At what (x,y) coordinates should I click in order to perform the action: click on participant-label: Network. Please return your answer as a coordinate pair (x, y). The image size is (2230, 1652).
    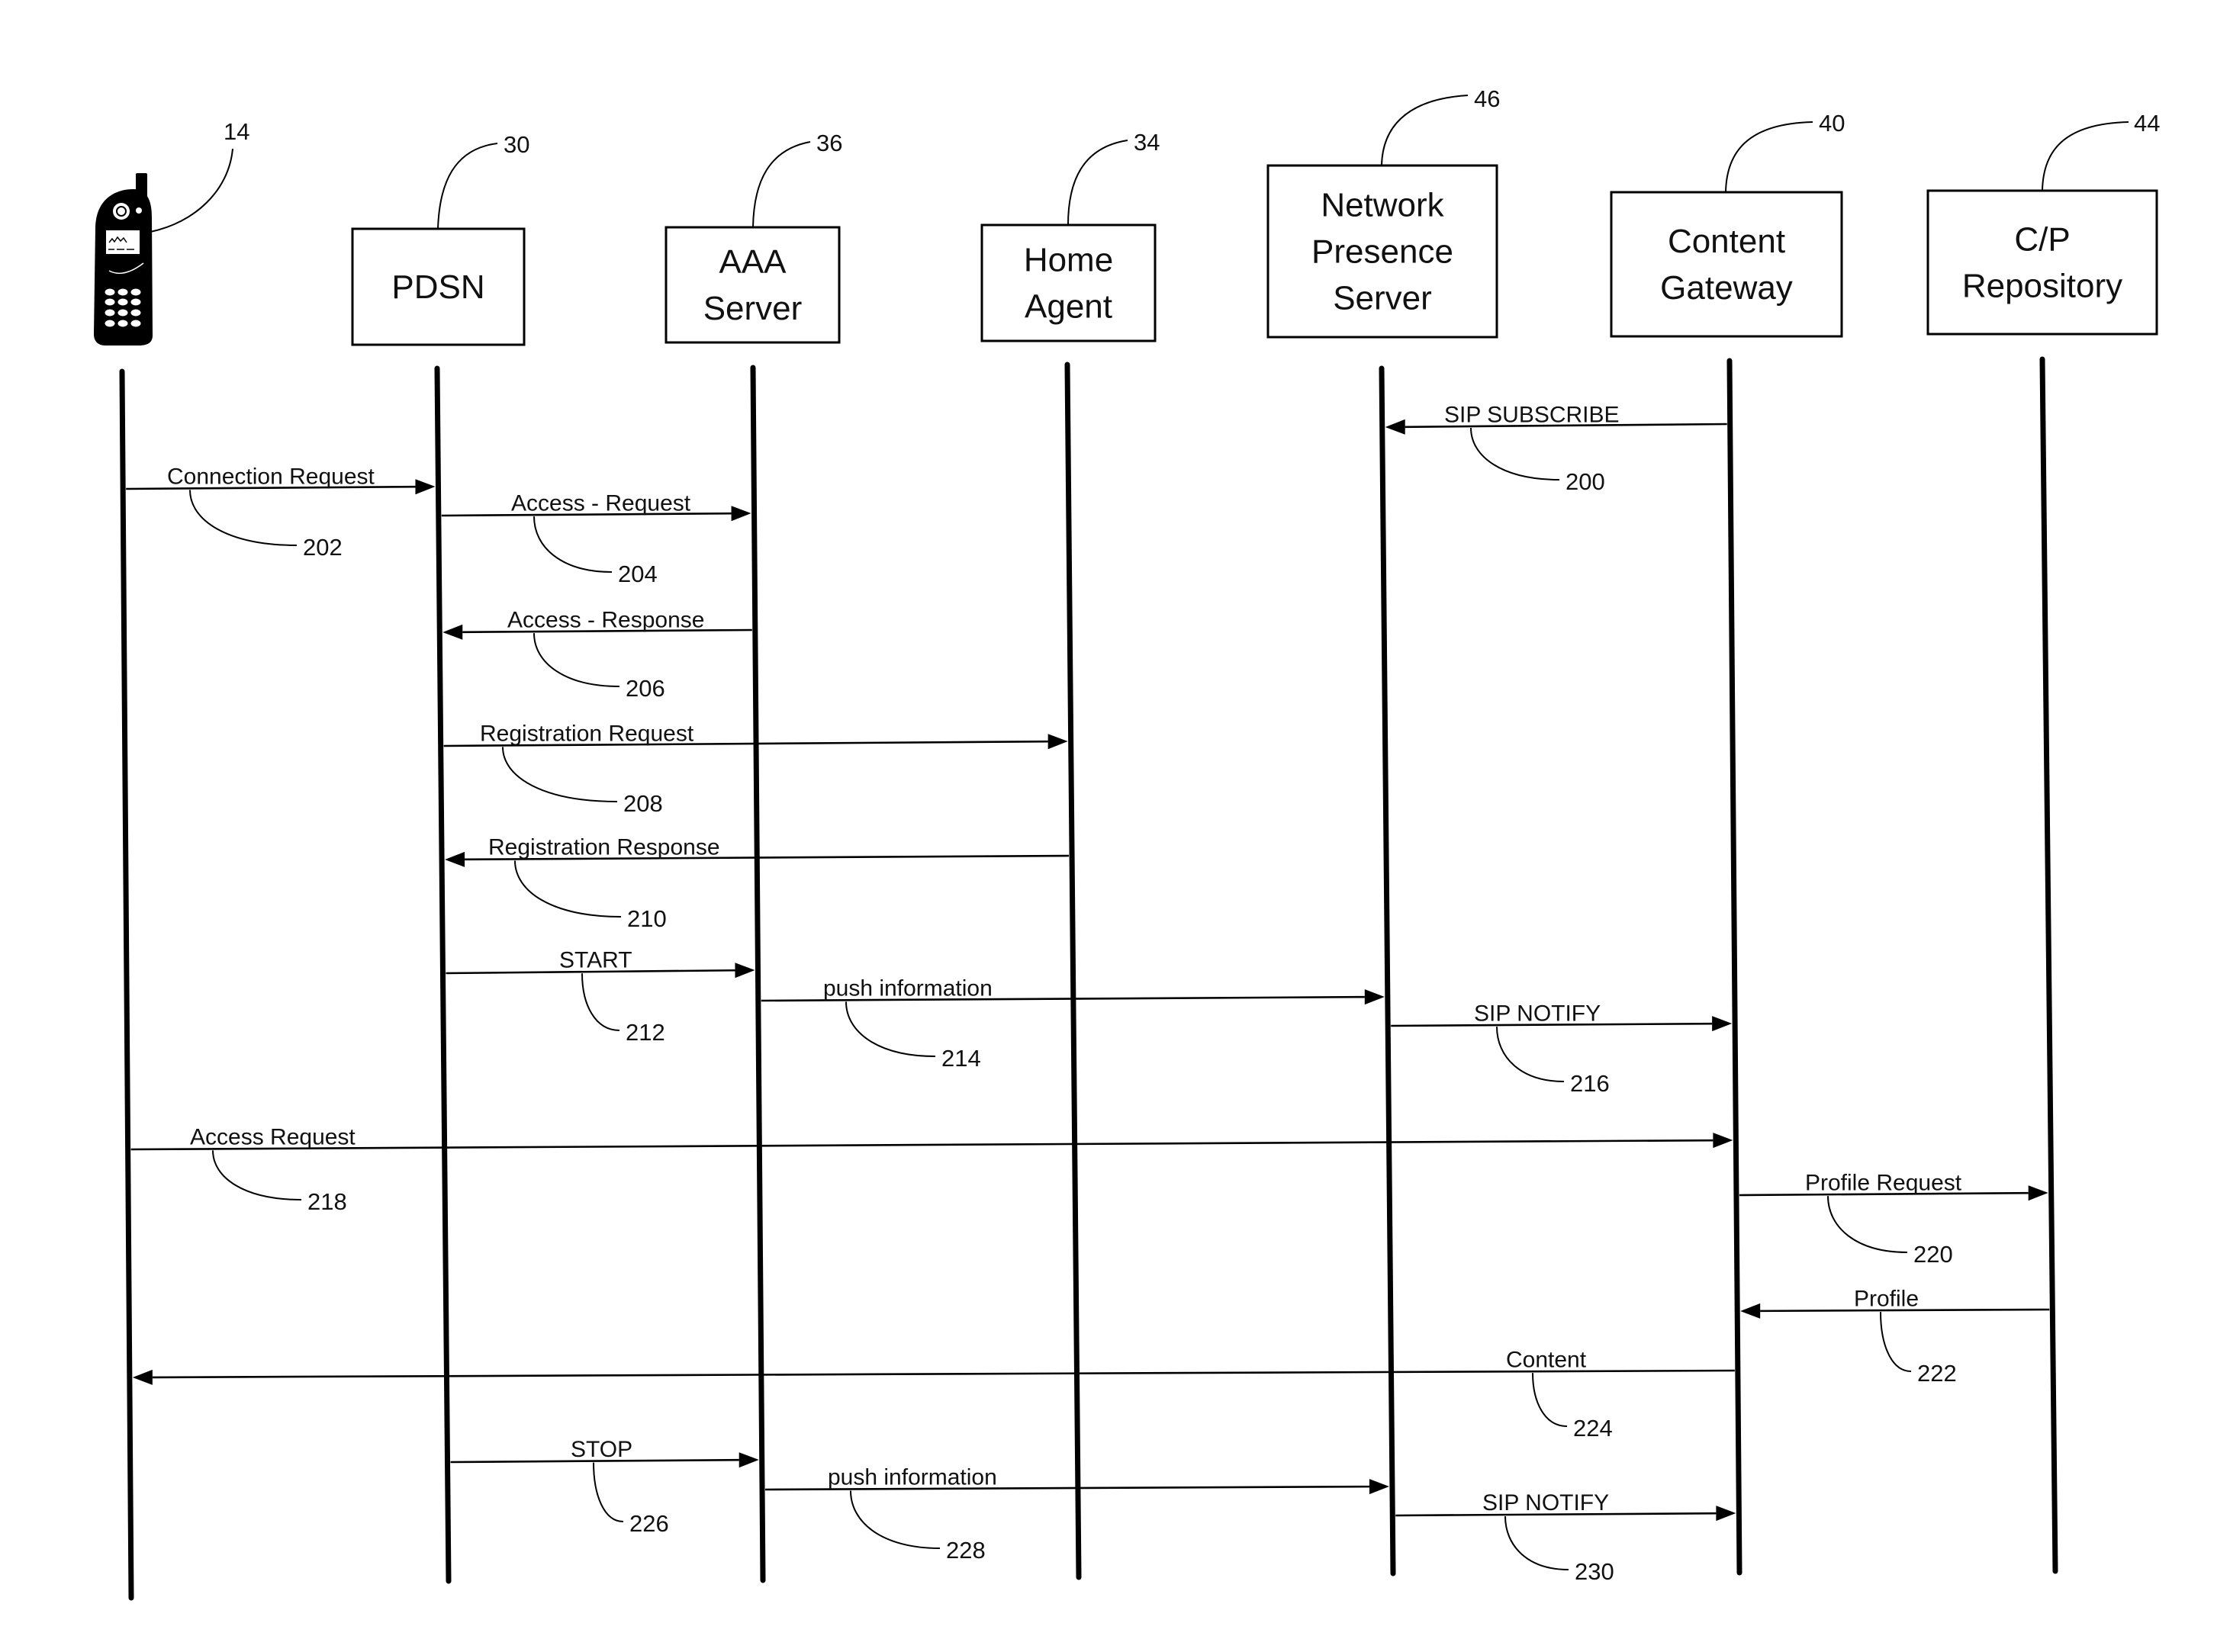
    Looking at the image, I should click on (1382, 206).